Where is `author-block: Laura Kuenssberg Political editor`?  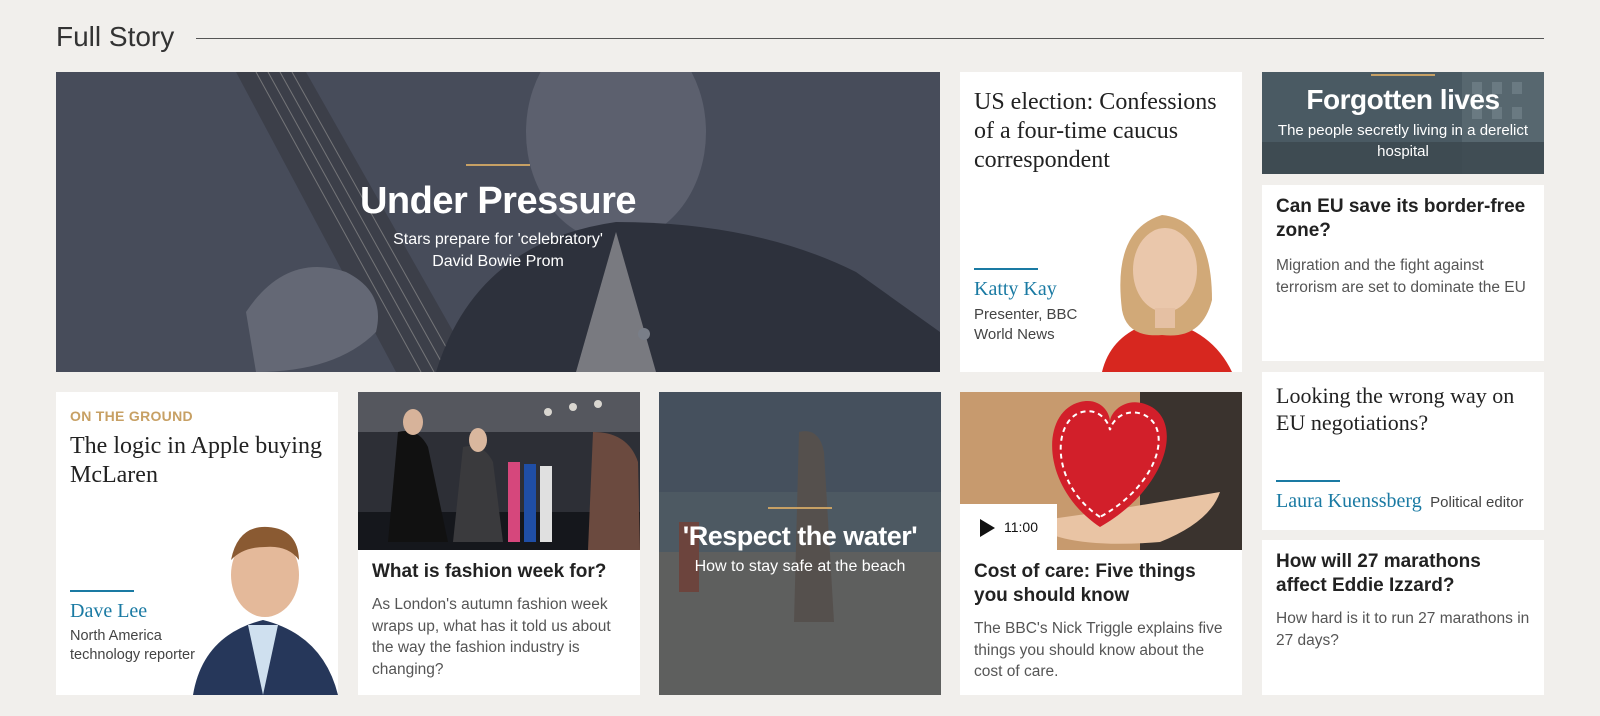 author-block: Laura Kuenssberg Political editor is located at coordinates (1406, 496).